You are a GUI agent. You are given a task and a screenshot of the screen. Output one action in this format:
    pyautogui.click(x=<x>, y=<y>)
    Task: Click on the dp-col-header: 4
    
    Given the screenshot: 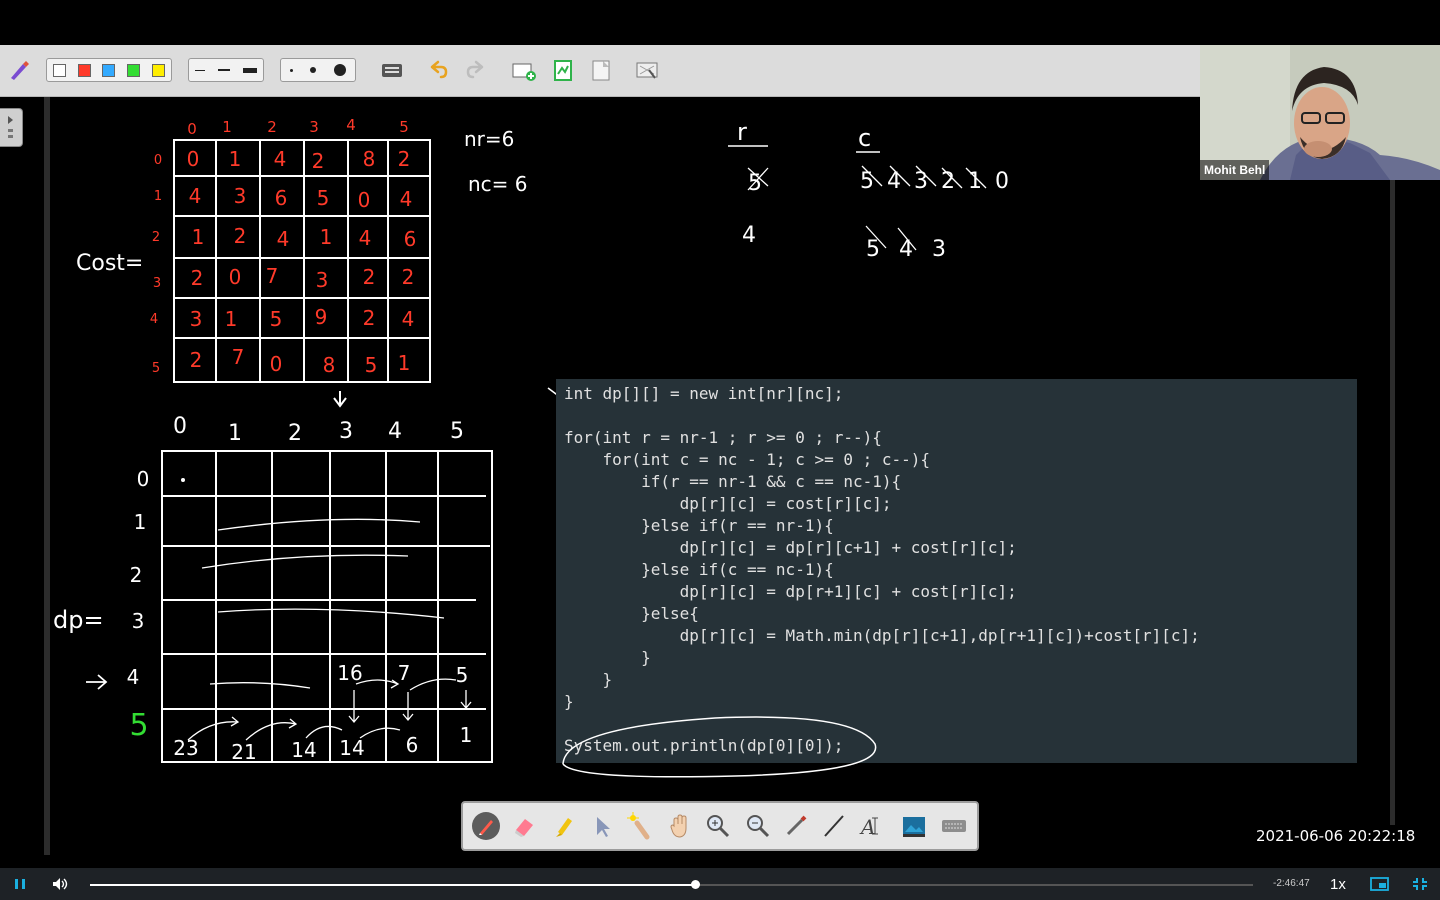 What is the action you would take?
    pyautogui.click(x=395, y=431)
    